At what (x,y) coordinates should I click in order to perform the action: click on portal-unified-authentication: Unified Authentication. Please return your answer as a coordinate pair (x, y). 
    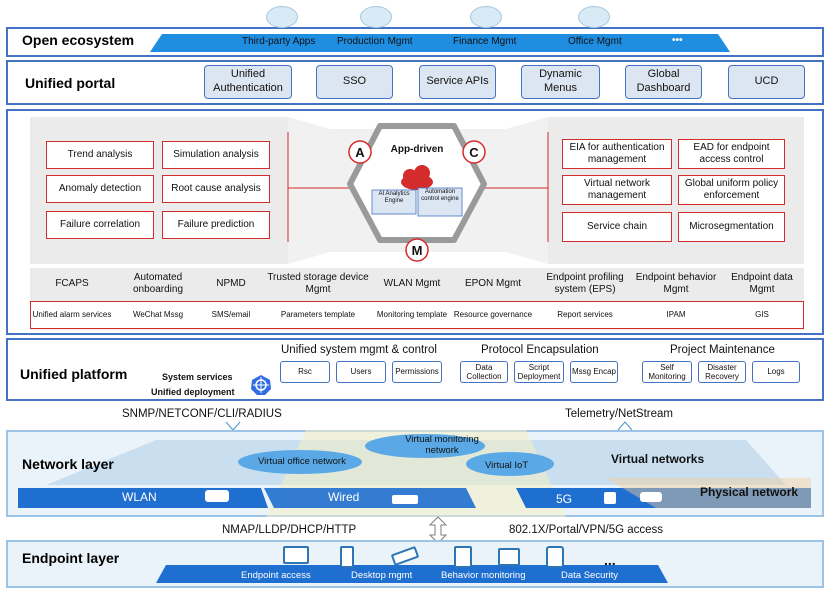
    Looking at the image, I should click on (248, 82).